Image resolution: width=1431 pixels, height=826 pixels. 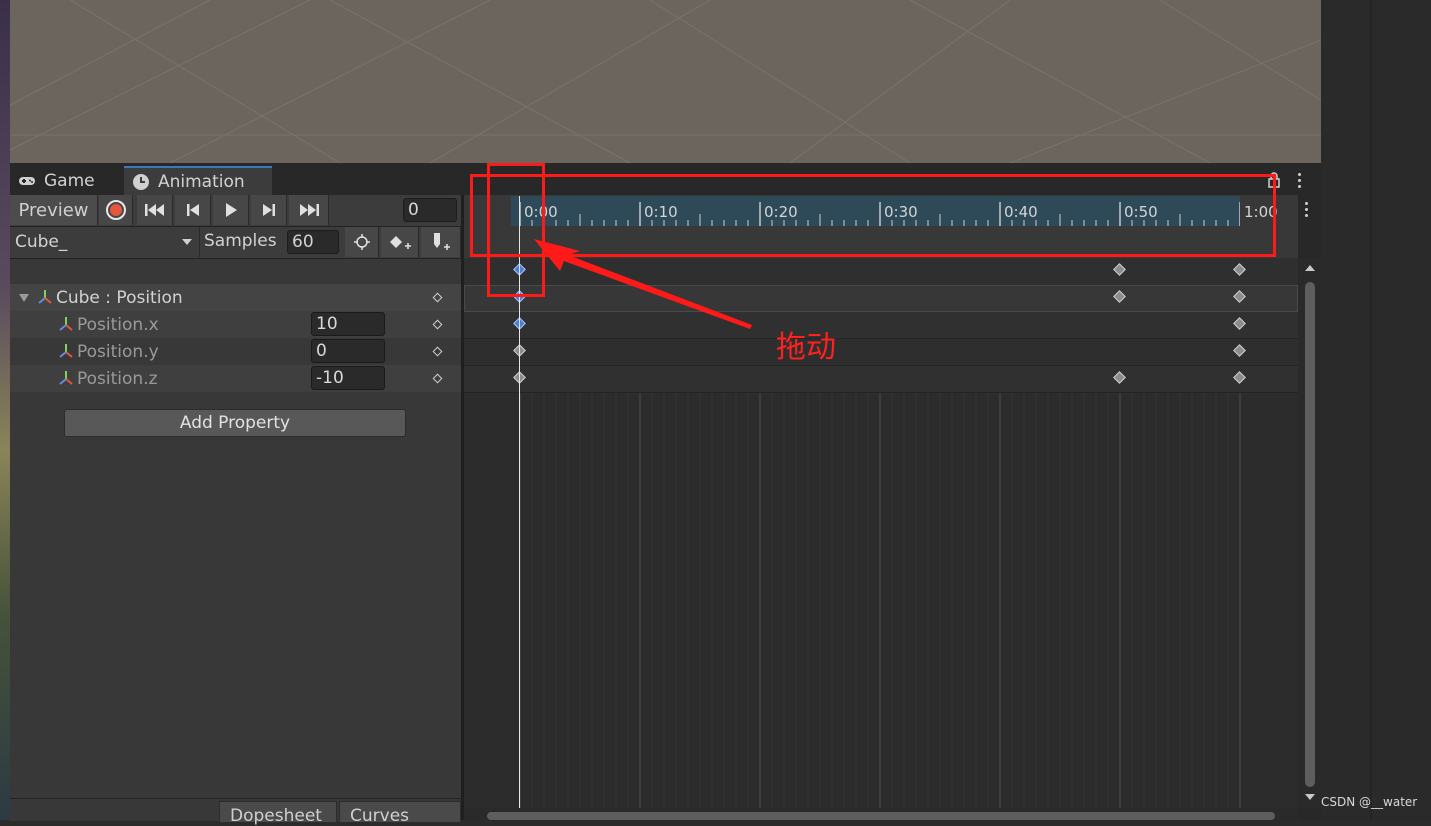 I want to click on property-row-position-x: Position.x 10, so click(x=235, y=324).